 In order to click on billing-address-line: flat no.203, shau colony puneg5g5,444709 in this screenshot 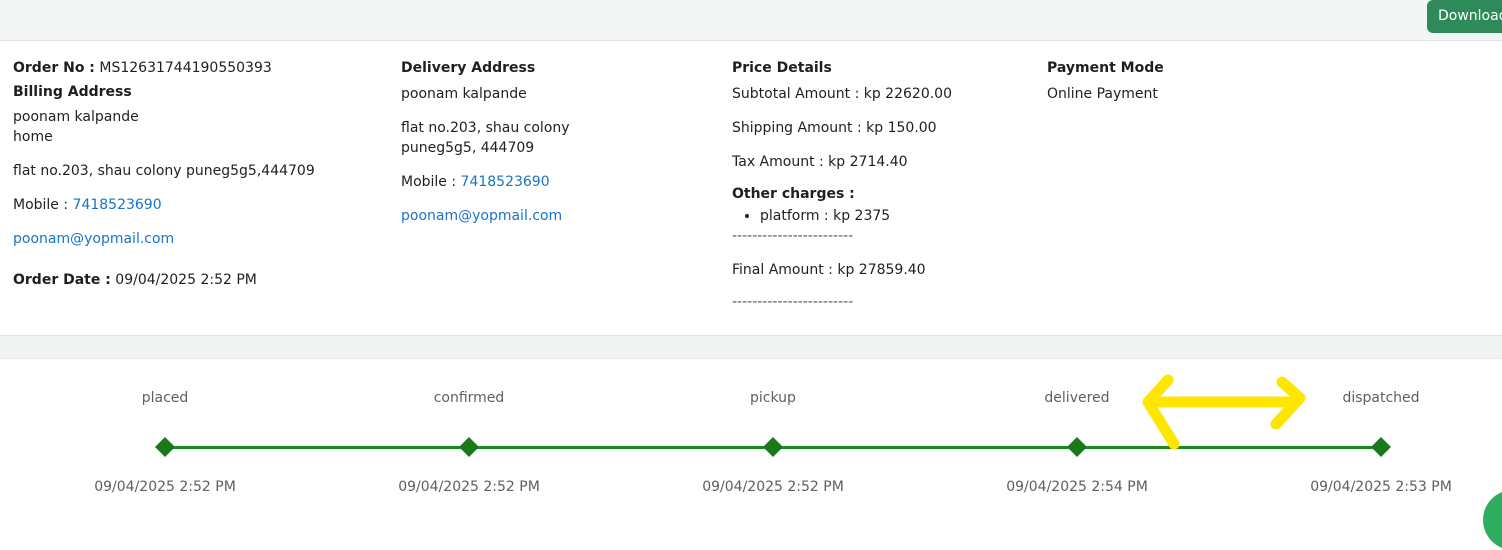, I will do `click(164, 171)`.